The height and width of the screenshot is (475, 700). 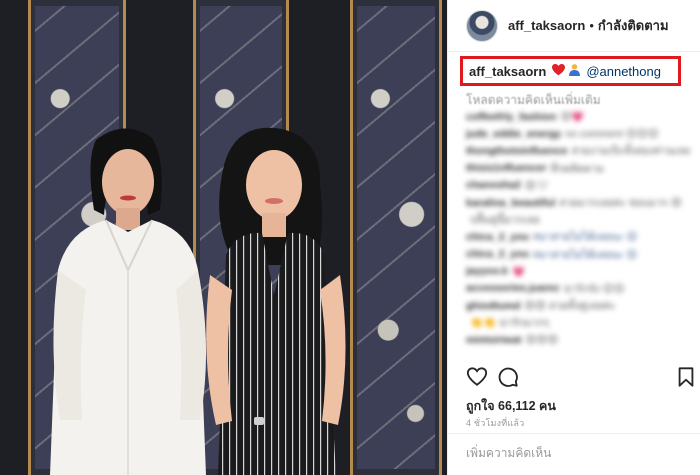 I want to click on comment-row: accessories.juarez น่ารักจัง 😊😊, so click(x=578, y=288).